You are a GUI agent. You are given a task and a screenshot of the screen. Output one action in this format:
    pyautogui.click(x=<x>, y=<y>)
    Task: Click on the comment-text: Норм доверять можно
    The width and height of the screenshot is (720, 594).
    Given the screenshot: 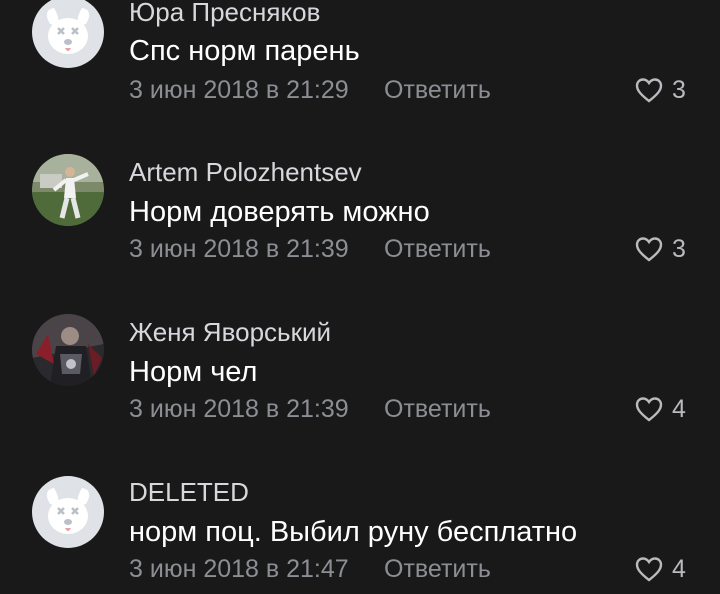 What is the action you would take?
    pyautogui.click(x=279, y=212)
    